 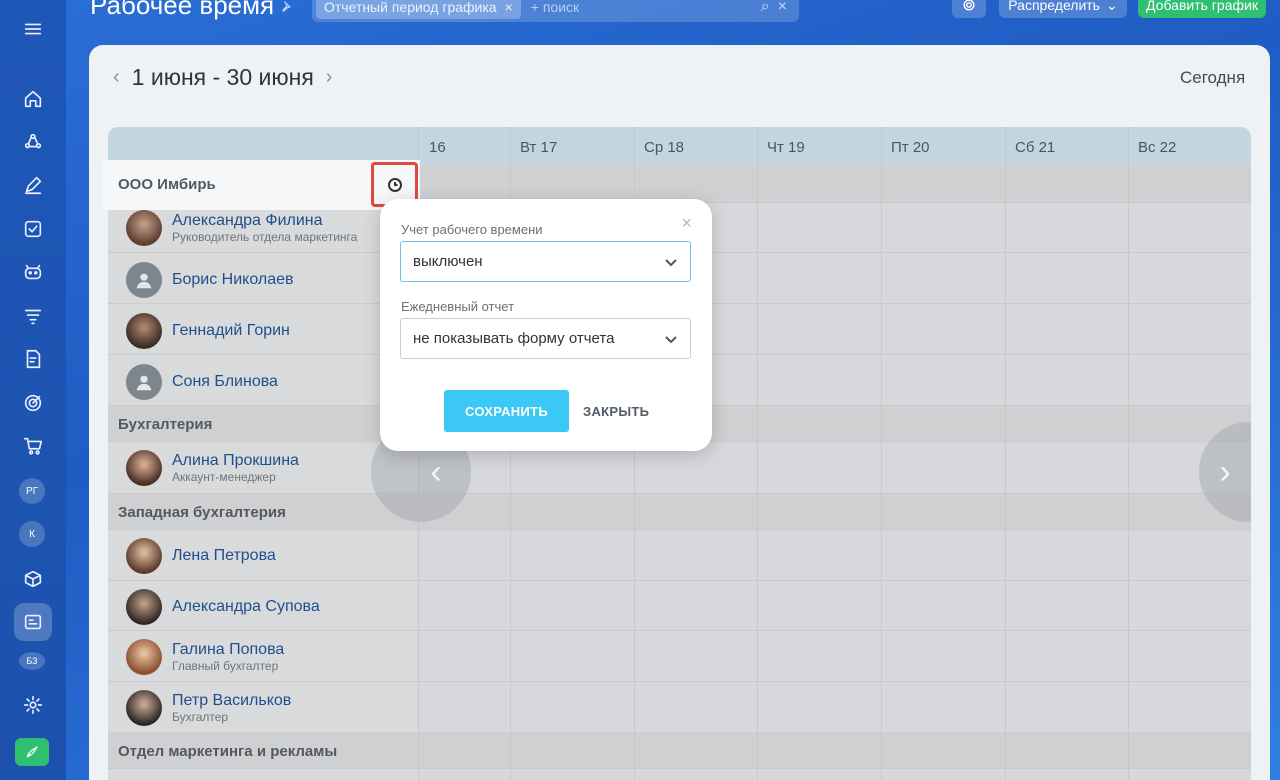 I want to click on left-sidebar: РГ К БЗ, so click(x=33, y=390).